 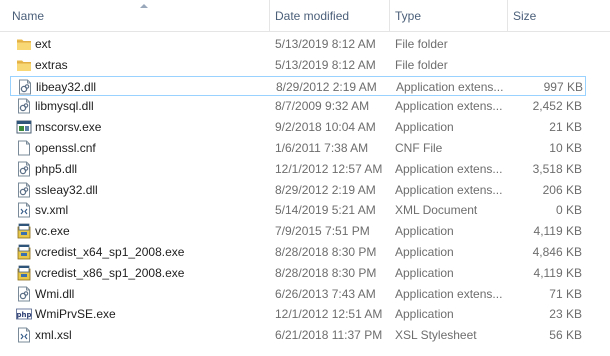 I want to click on file-size: 997 KB, so click(x=563, y=86).